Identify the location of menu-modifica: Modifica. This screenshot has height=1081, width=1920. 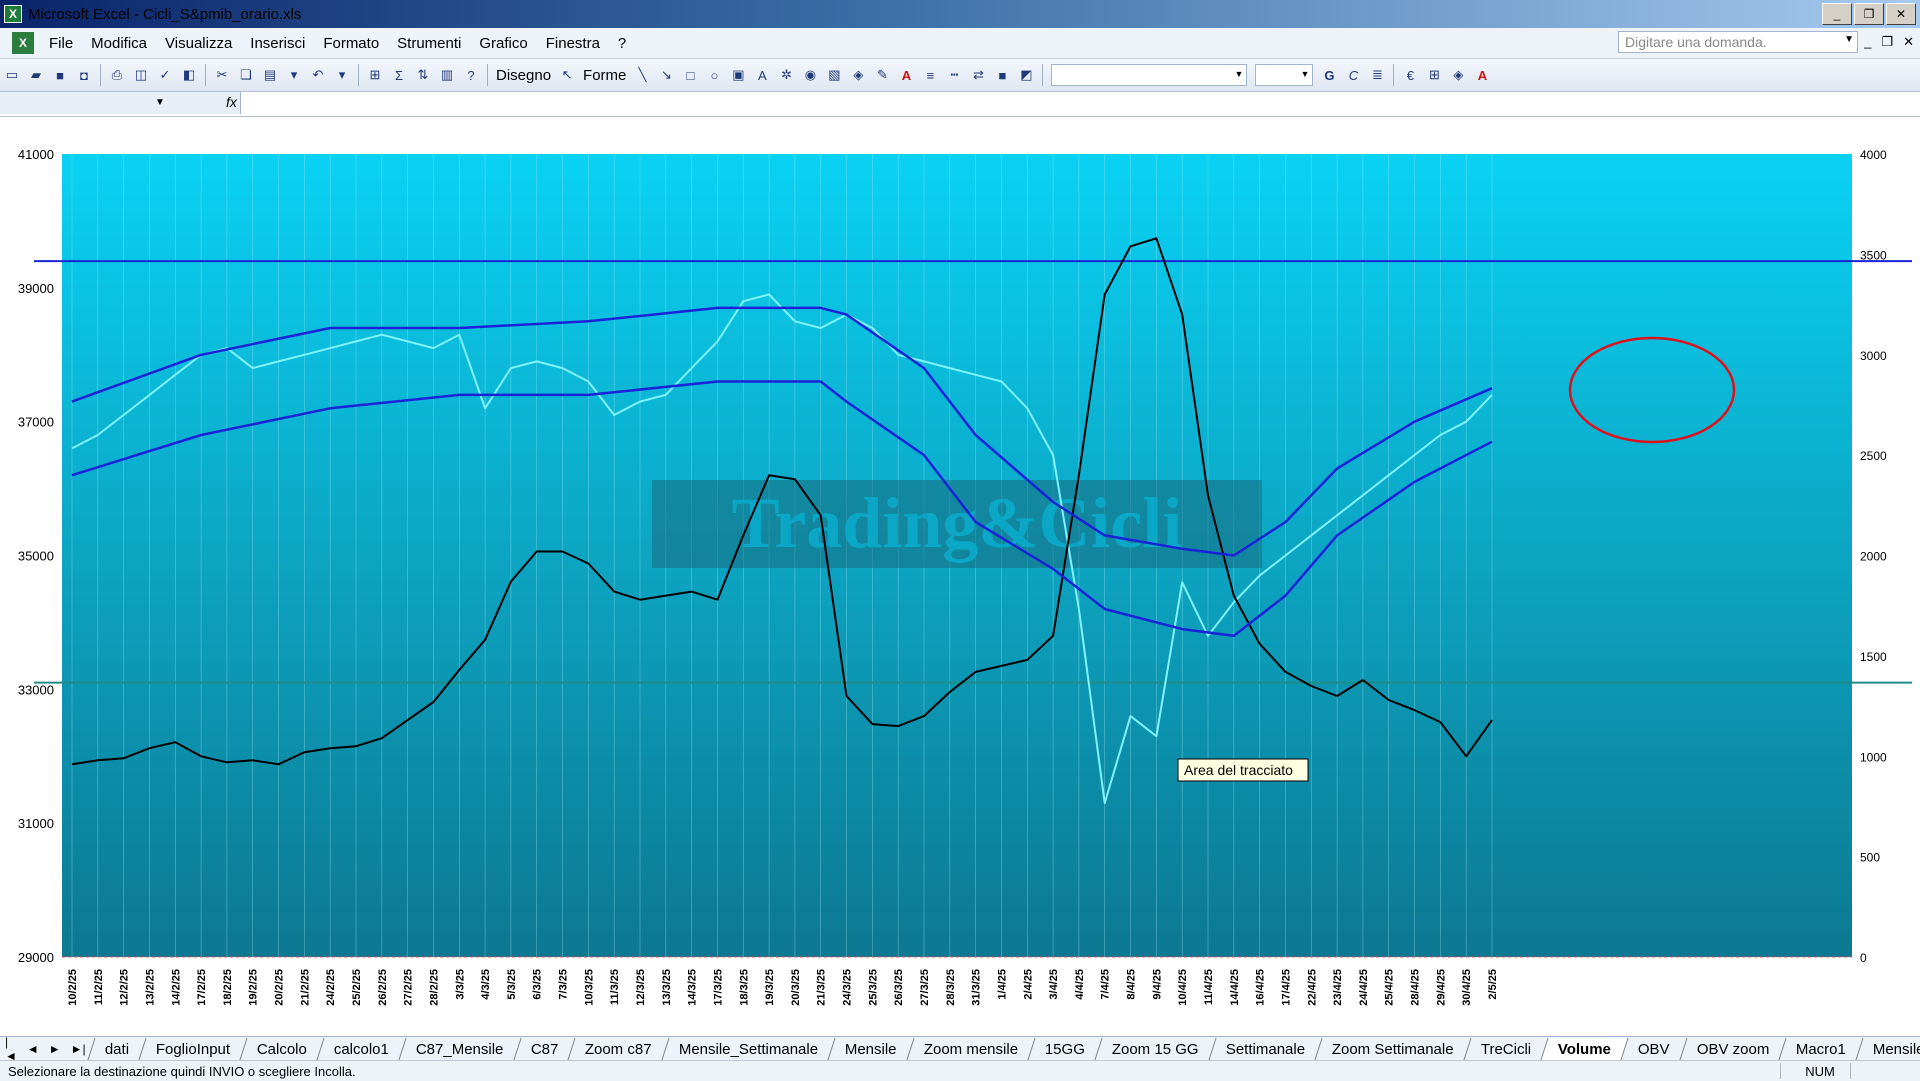
(119, 43).